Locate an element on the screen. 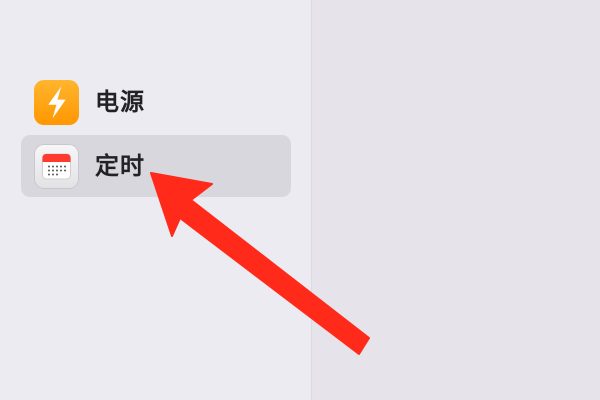 Image resolution: width=600 pixels, height=400 pixels. sidebar-item-label: 定时 is located at coordinates (120, 166).